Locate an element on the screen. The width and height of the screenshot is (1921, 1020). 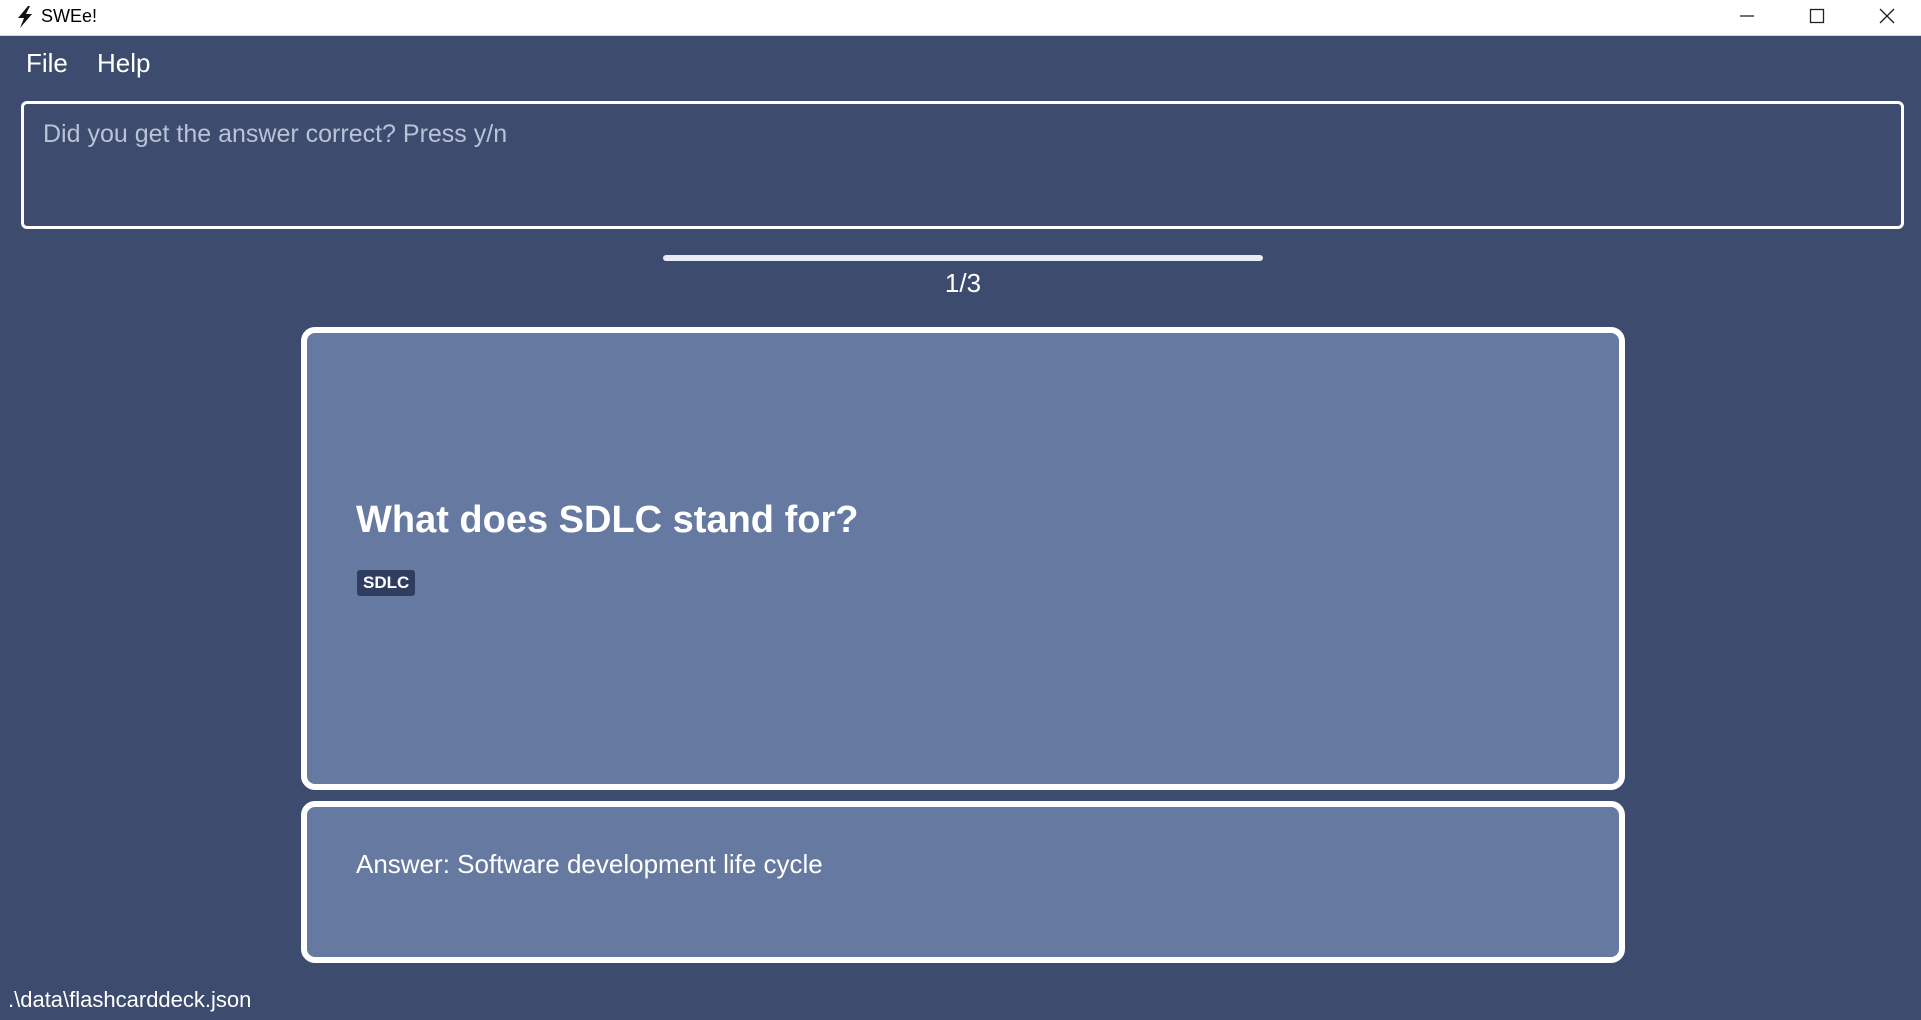
minimize-button is located at coordinates (1747, 16).